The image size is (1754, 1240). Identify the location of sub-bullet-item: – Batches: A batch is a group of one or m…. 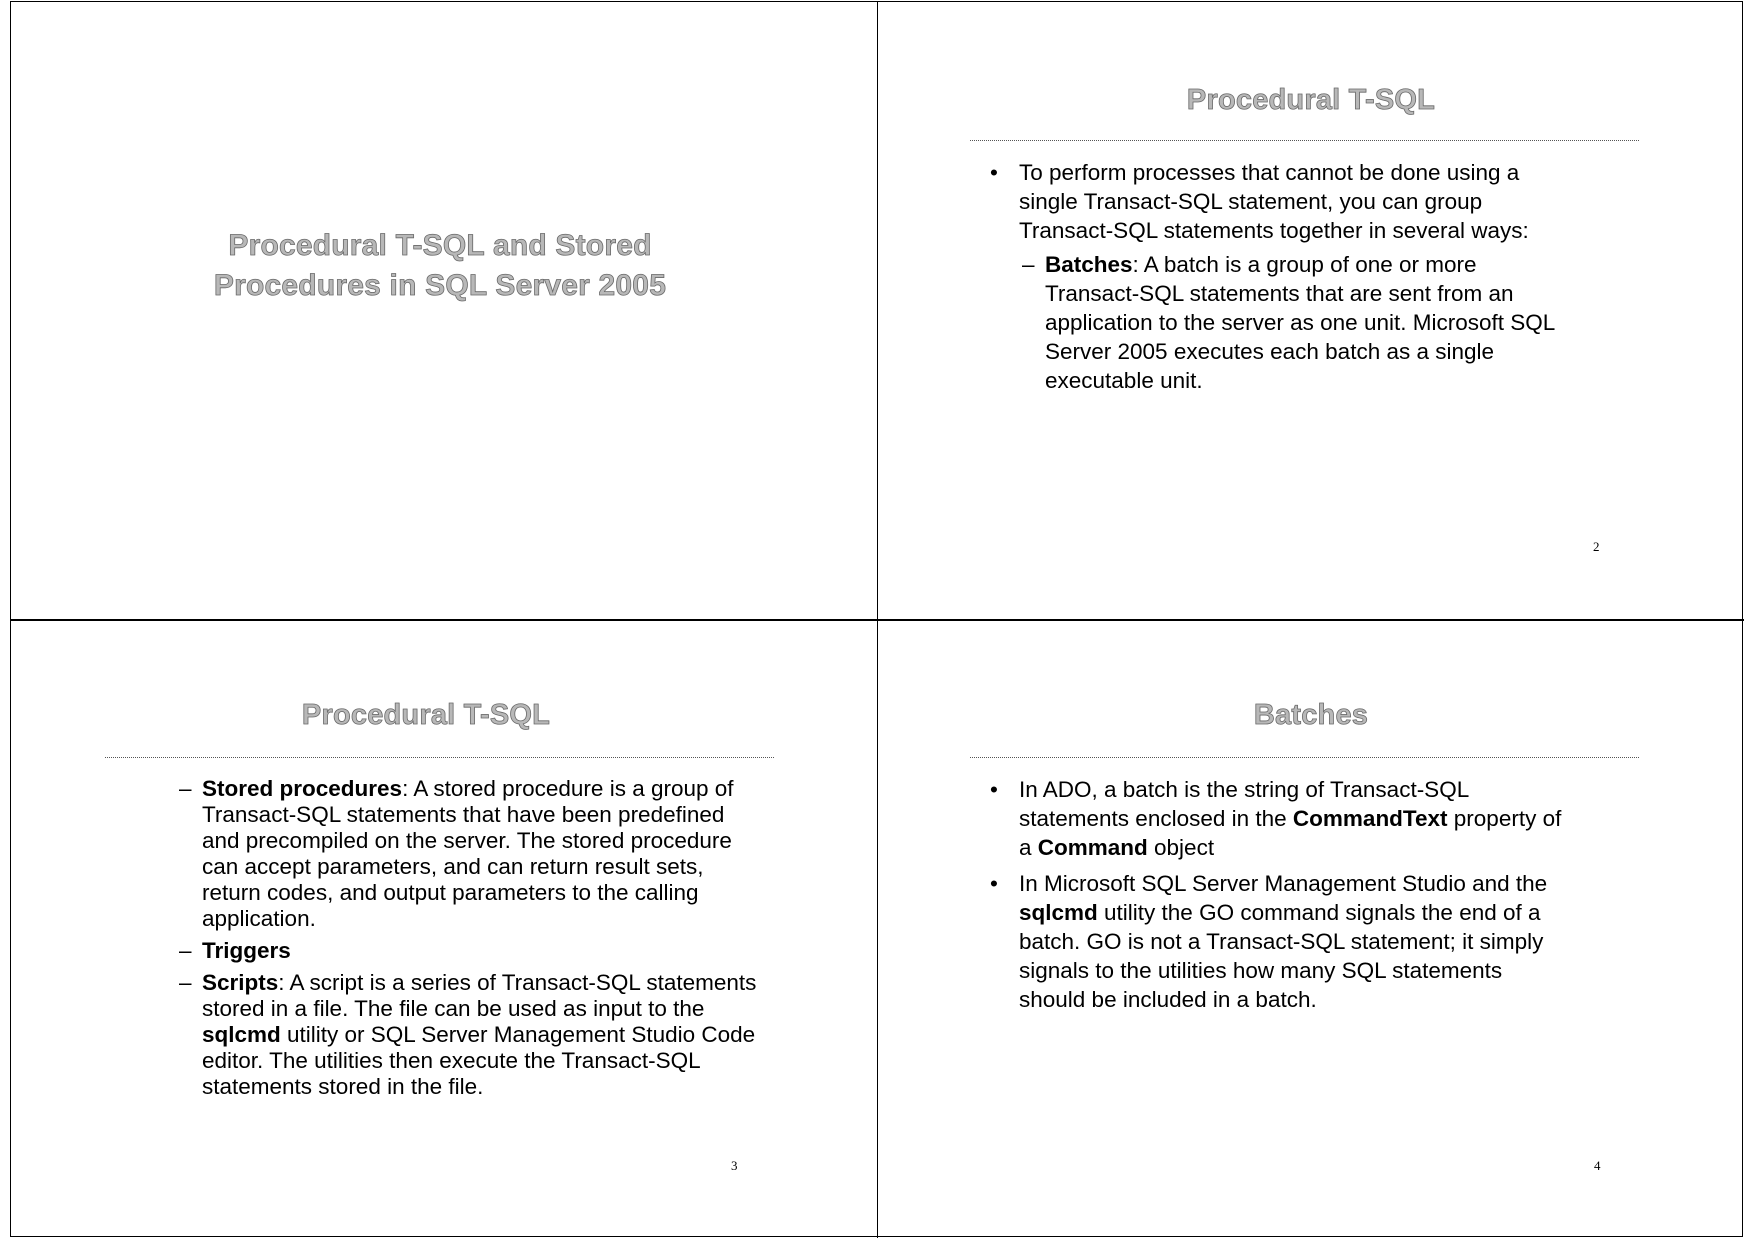
(1296, 322).